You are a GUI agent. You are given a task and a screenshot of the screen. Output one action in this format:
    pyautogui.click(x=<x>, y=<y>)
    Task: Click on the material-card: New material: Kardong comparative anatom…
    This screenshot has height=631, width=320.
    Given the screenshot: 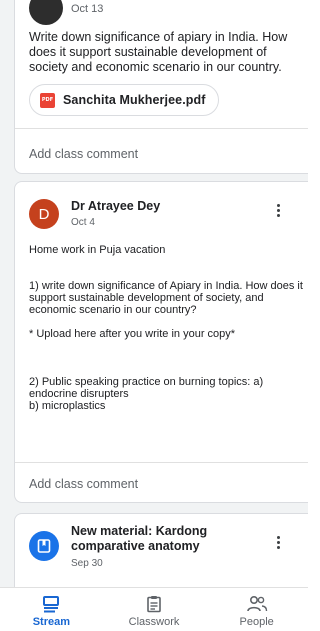 What is the action you would take?
    pyautogui.click(x=161, y=550)
    